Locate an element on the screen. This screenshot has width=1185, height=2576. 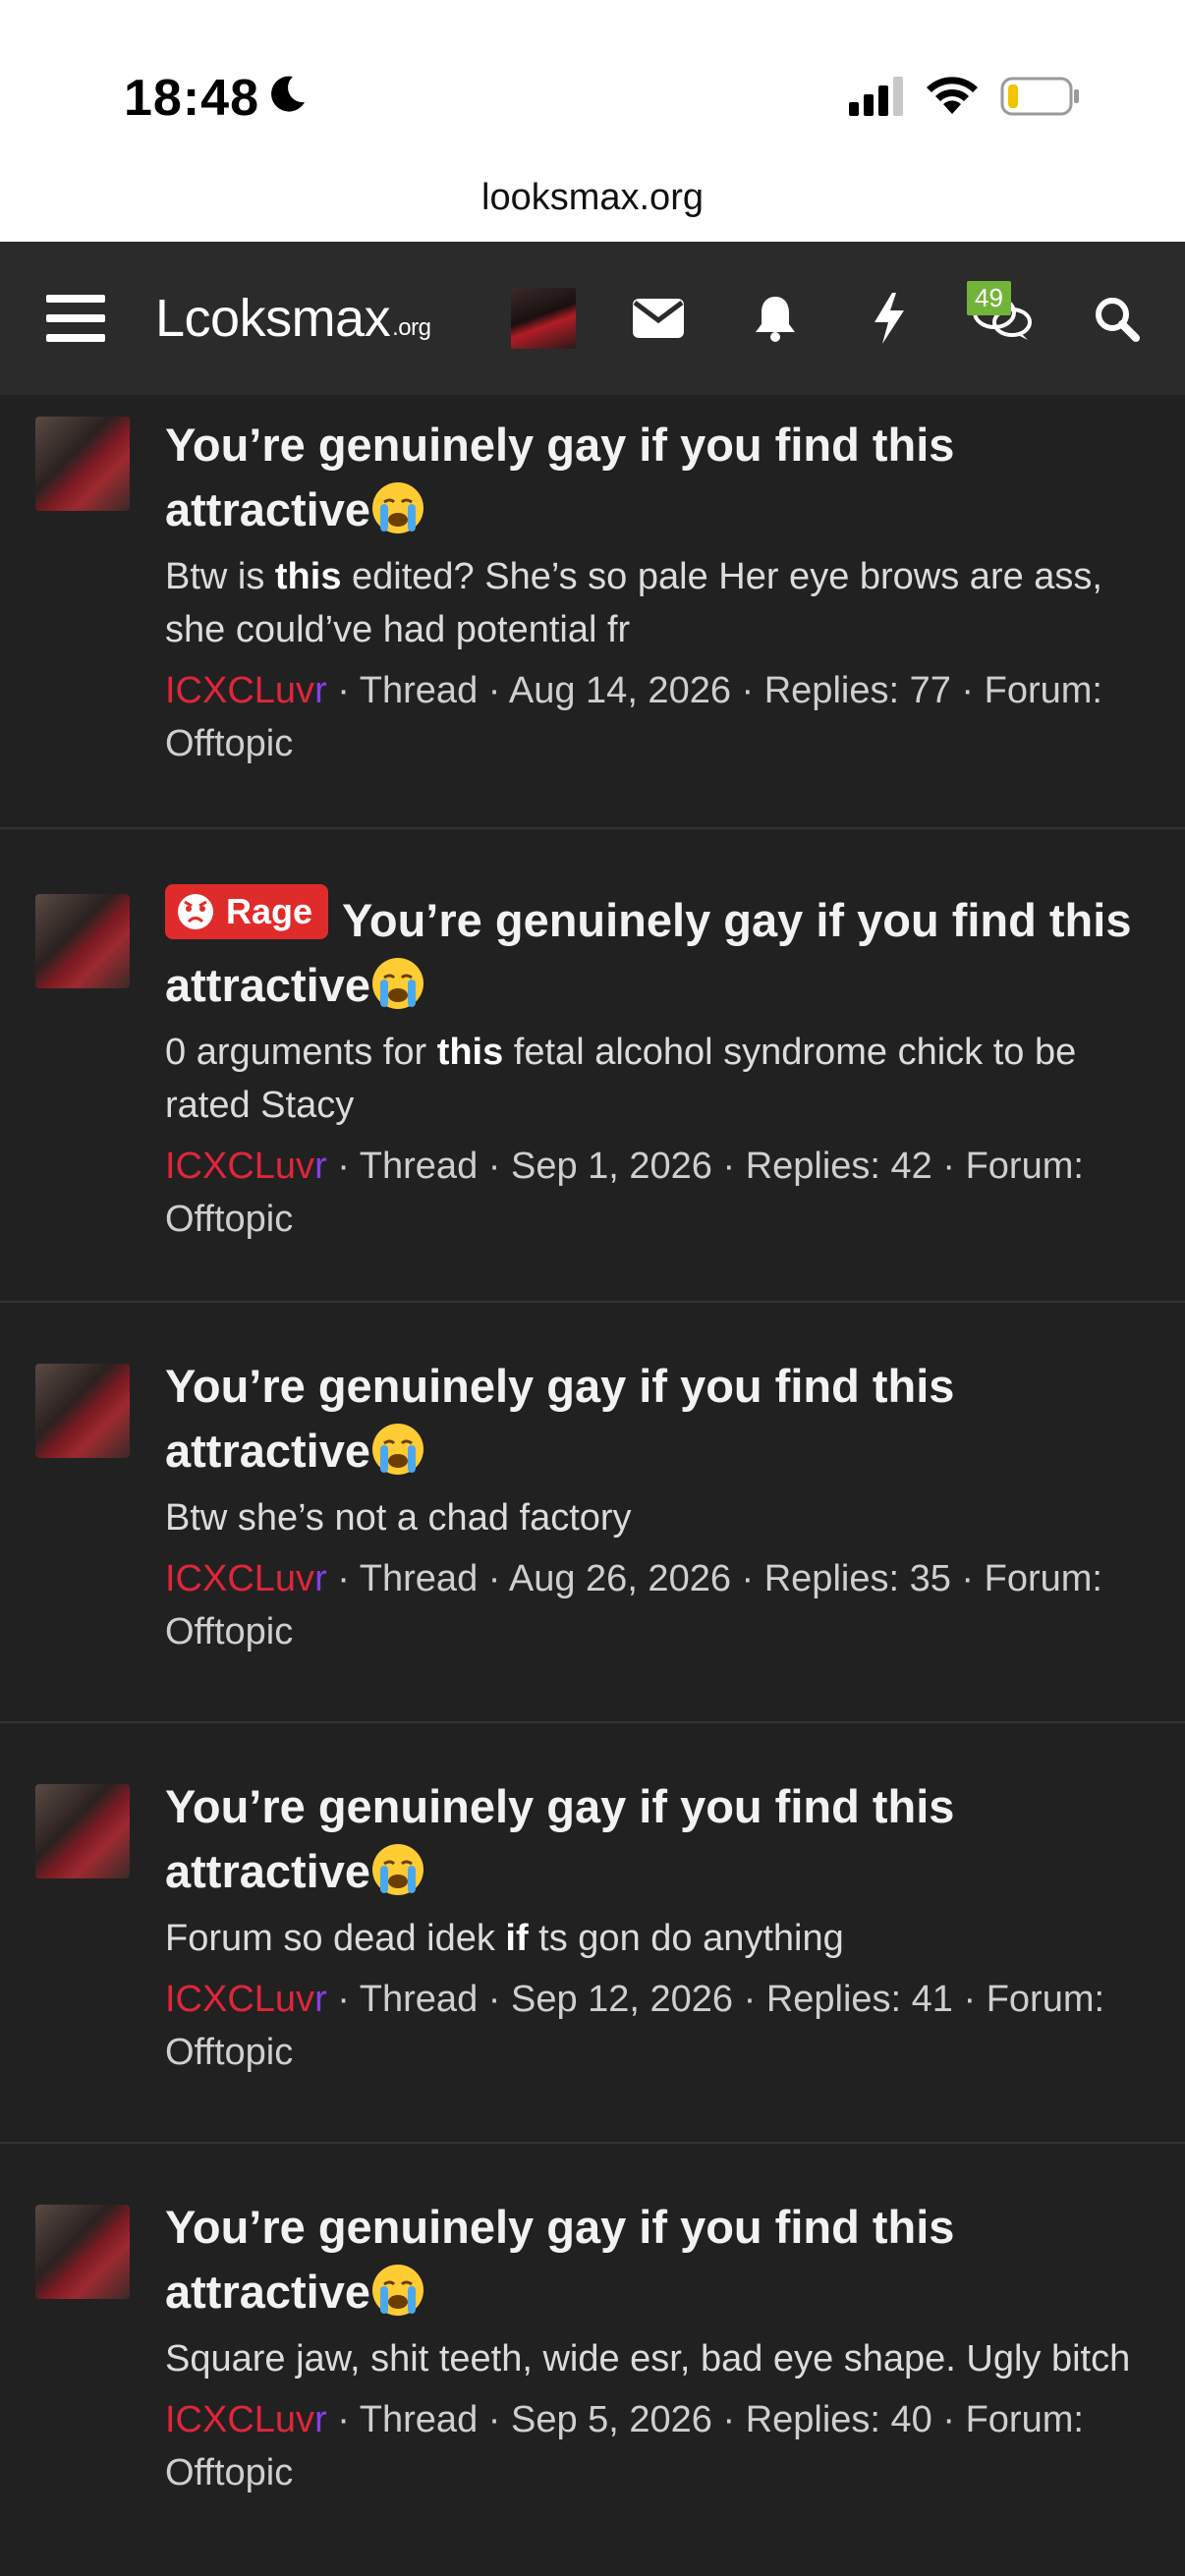
conversations-count-badge: 49 is located at coordinates (989, 298).